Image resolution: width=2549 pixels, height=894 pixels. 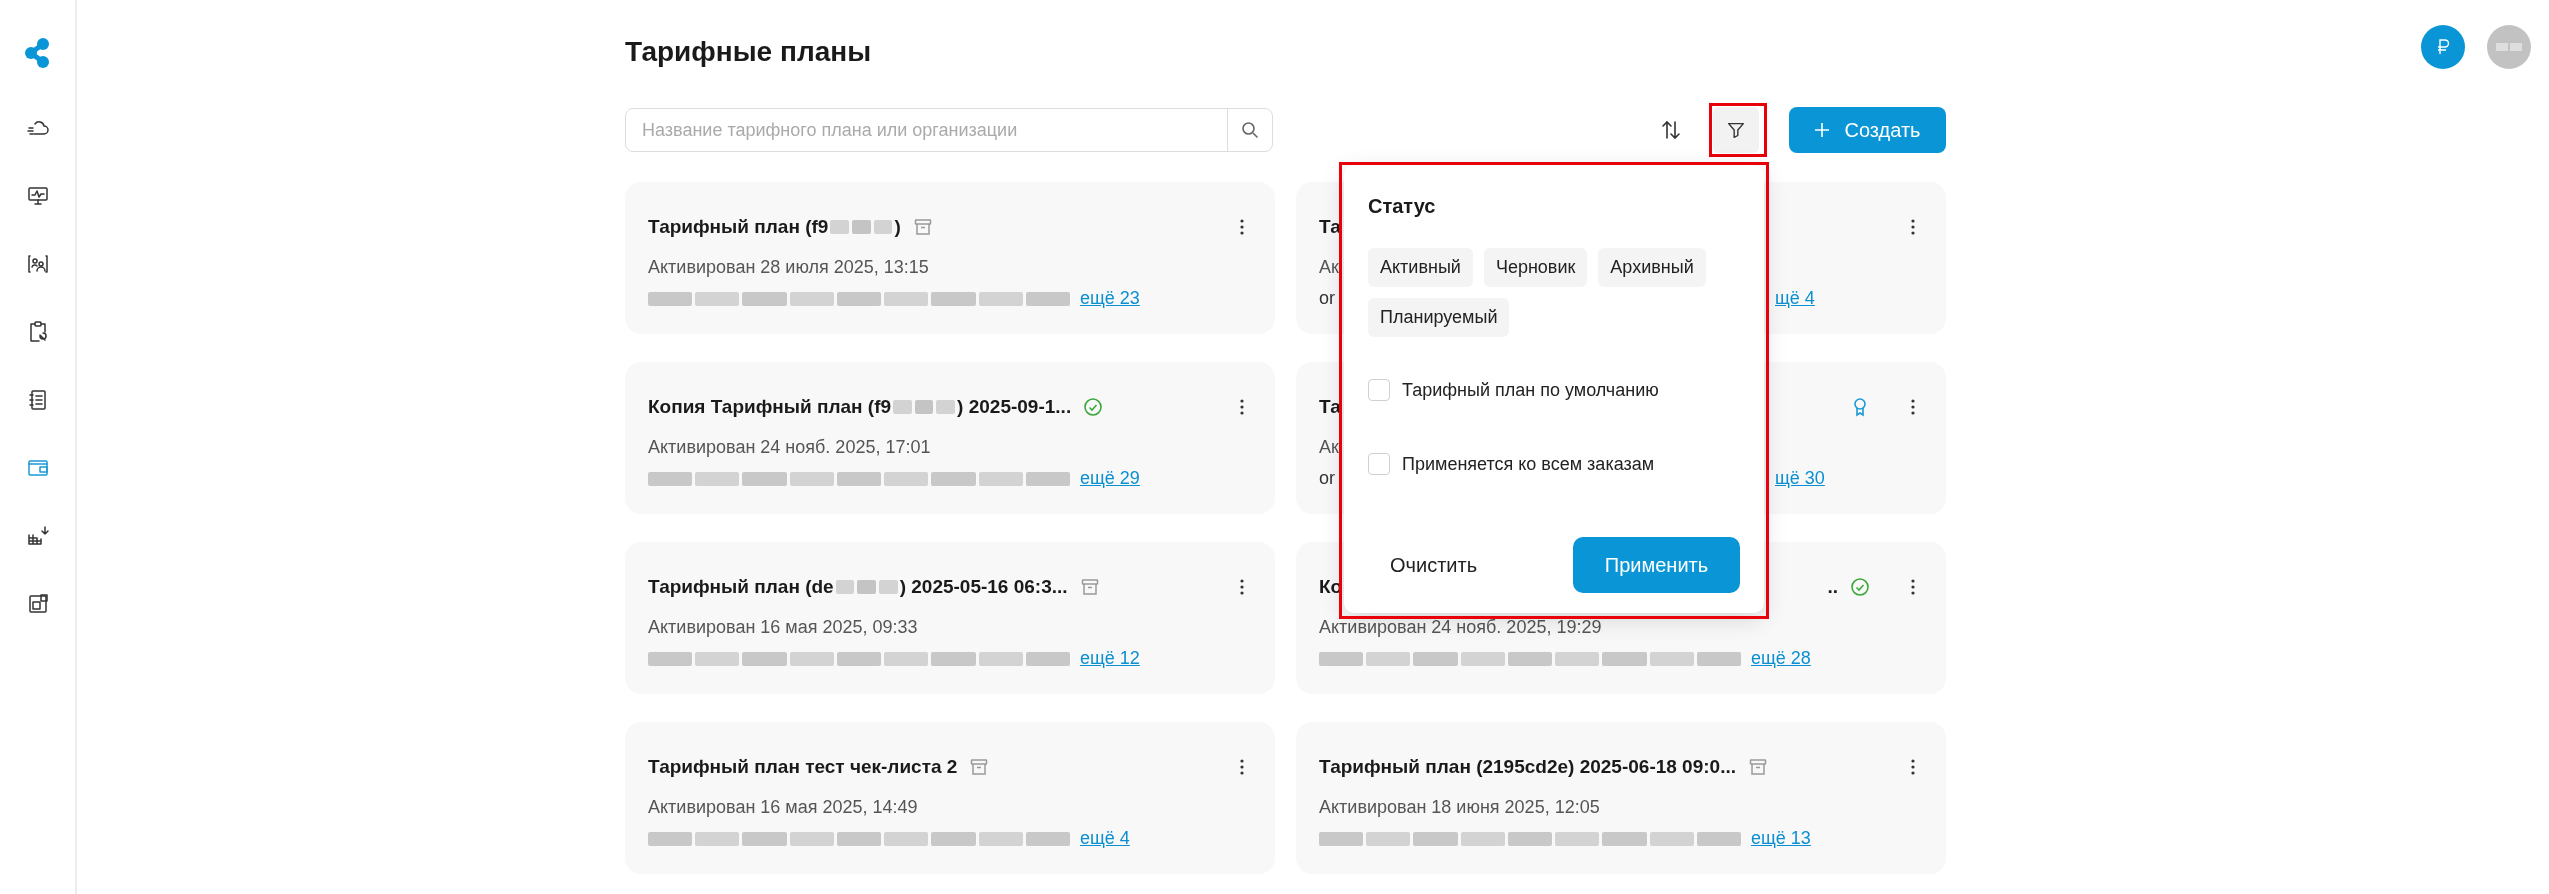 What do you see at coordinates (1530, 390) in the screenshot?
I see `checkbox-label: Тарифный план по умолчанию` at bounding box center [1530, 390].